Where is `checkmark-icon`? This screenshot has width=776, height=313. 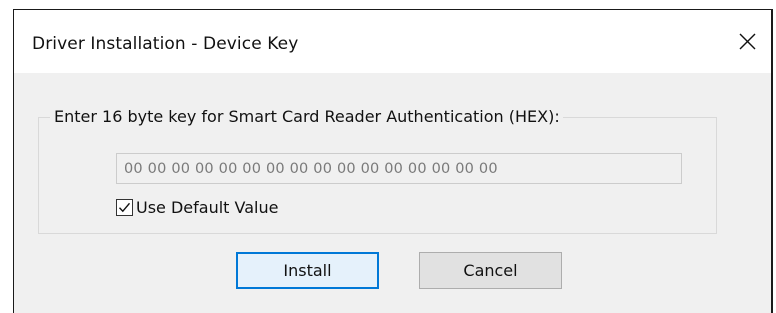 checkmark-icon is located at coordinates (124, 207).